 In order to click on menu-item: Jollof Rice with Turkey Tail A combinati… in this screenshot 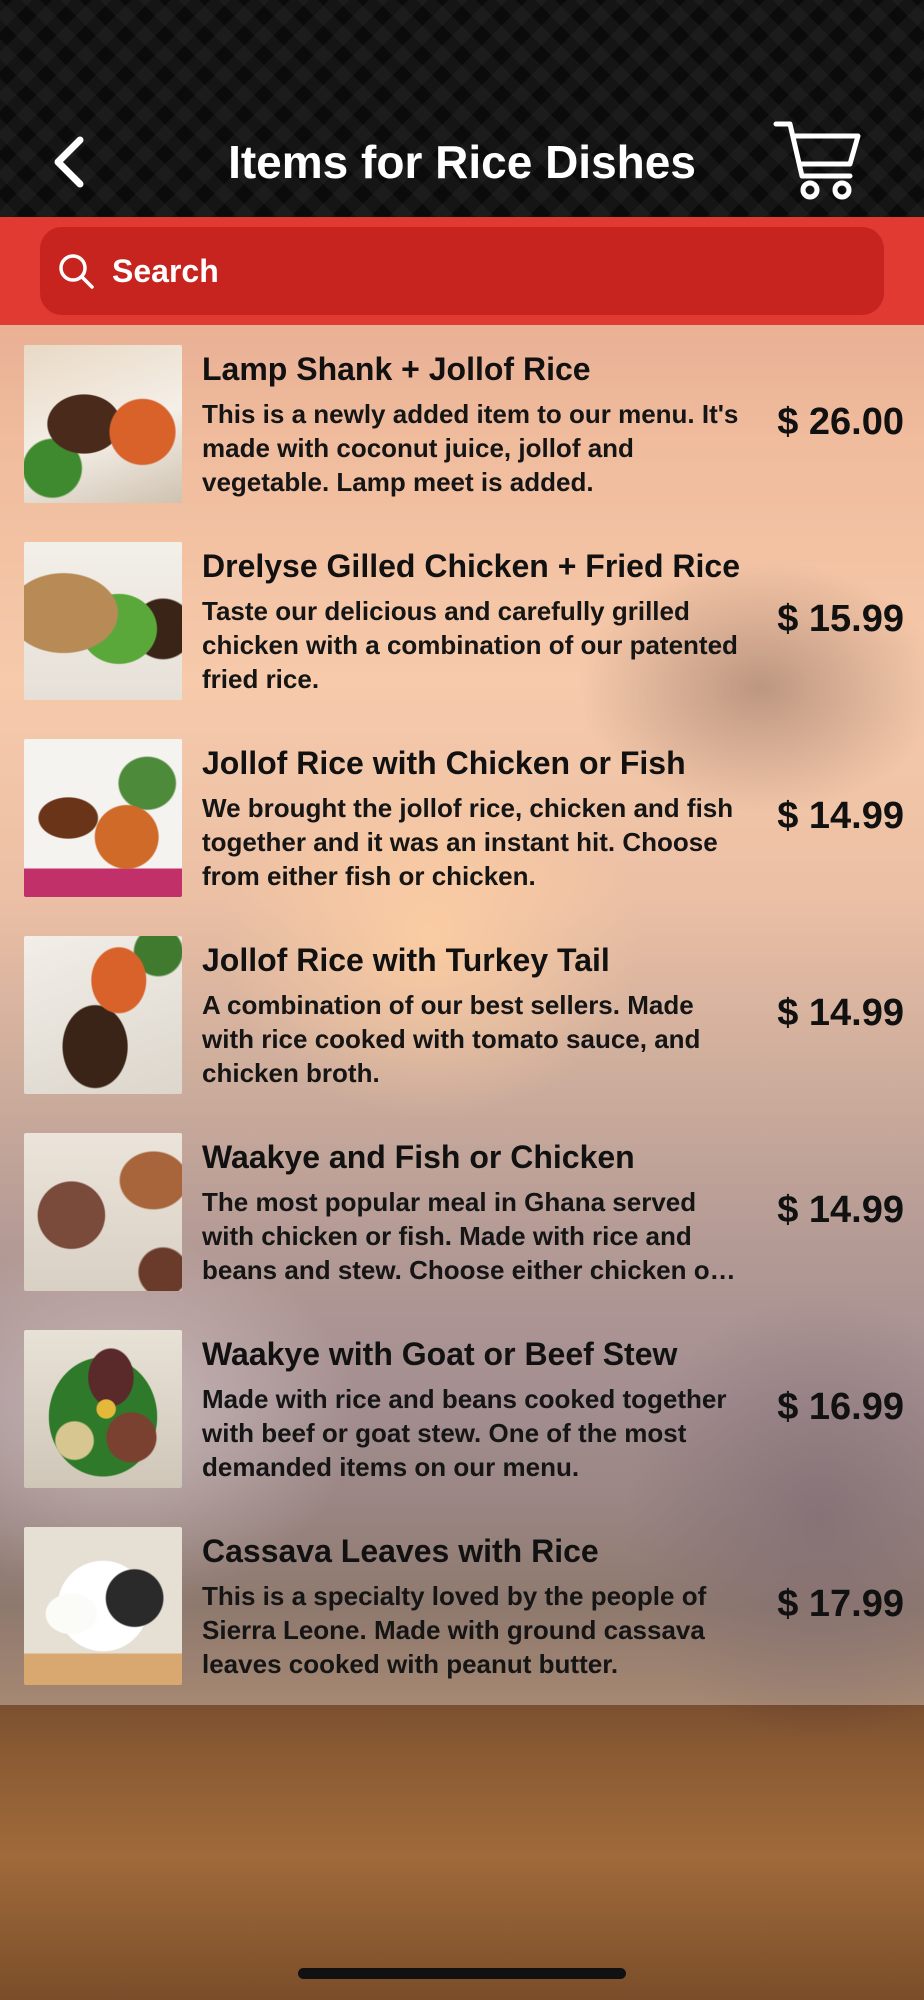, I will do `click(462, 1014)`.